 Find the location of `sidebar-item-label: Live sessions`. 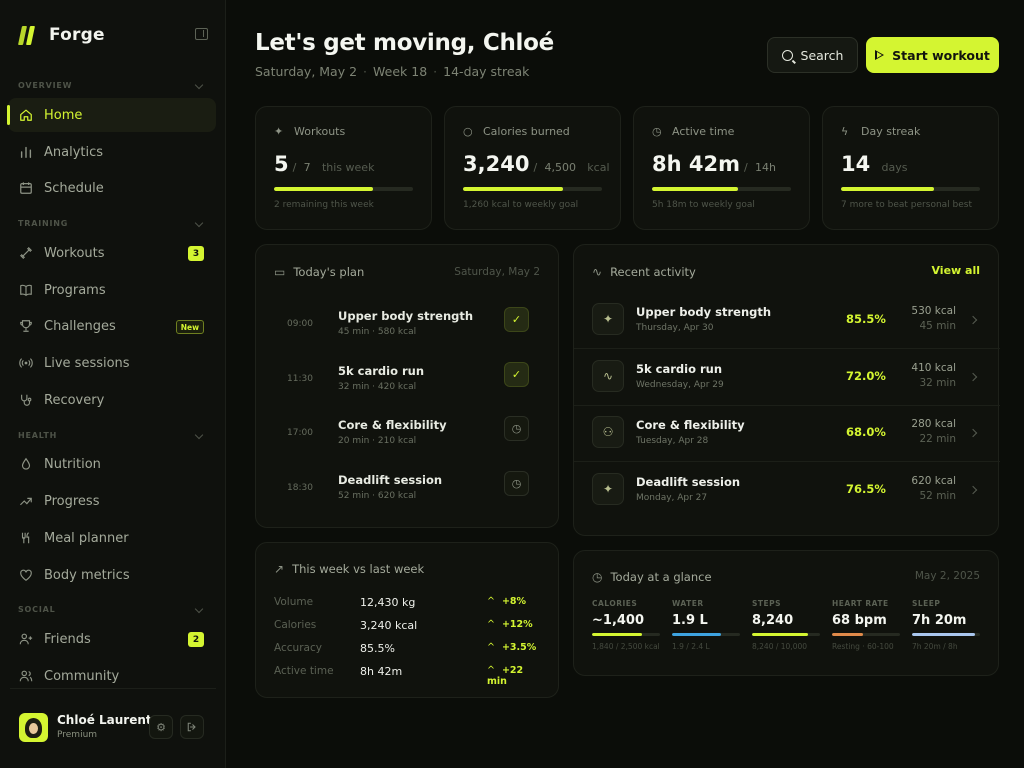

sidebar-item-label: Live sessions is located at coordinates (87, 363).